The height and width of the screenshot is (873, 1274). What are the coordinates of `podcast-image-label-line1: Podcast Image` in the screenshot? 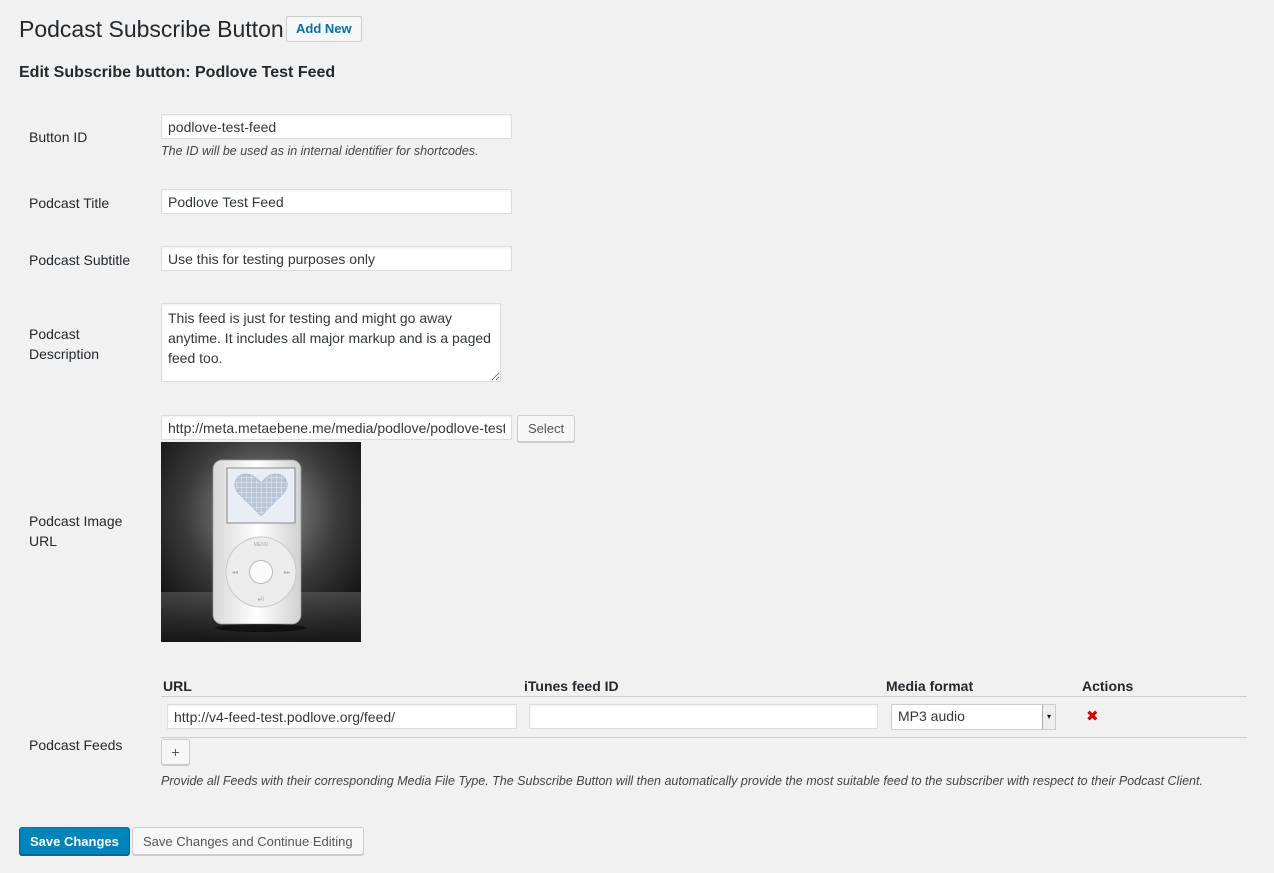 It's located at (76, 521).